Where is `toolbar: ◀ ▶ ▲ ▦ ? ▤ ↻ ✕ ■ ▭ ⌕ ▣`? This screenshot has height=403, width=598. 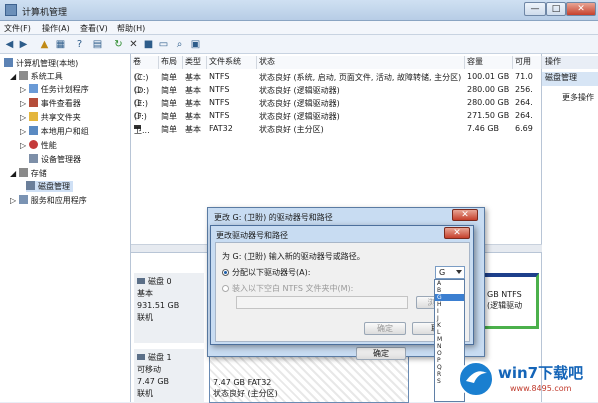
toolbar: ◀ ▶ ▲ ▦ ? ▤ ↻ ✕ ■ ▭ ⌕ ▣ is located at coordinates (299, 44).